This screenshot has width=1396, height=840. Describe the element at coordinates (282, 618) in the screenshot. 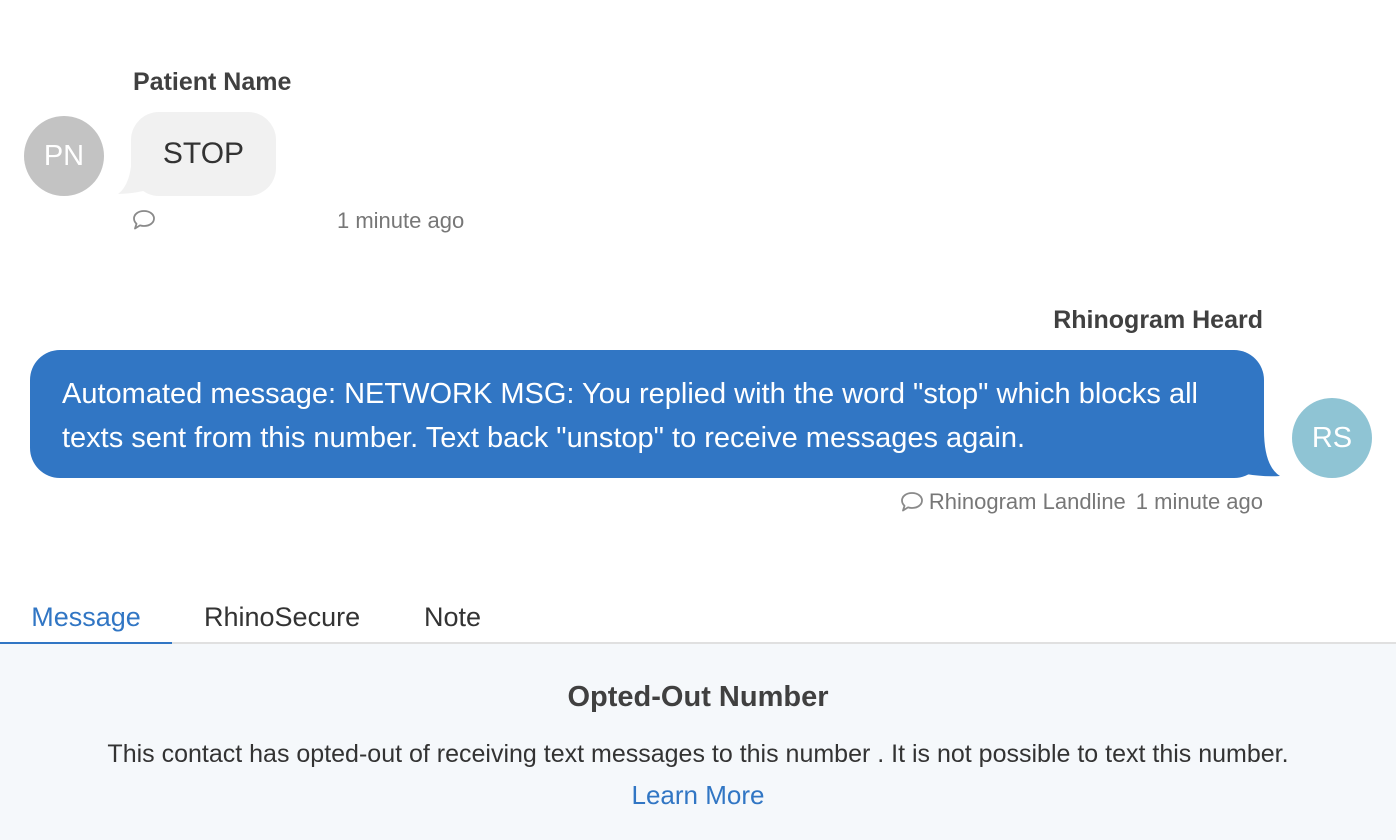

I see `tab-rhinosecure: RhinoSecure` at that location.